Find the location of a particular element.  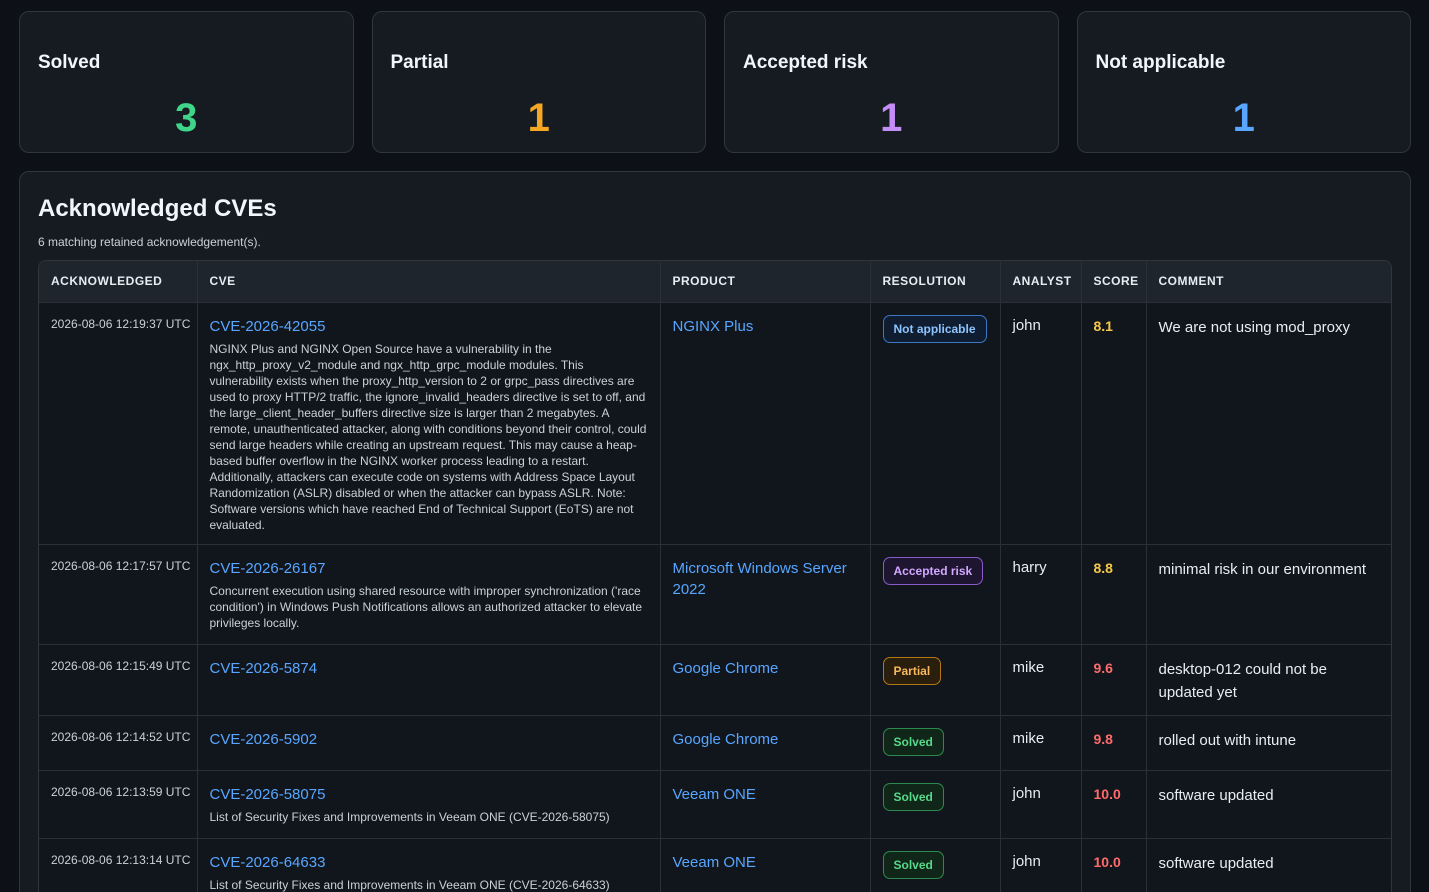

card-label: Solved is located at coordinates (69, 62).